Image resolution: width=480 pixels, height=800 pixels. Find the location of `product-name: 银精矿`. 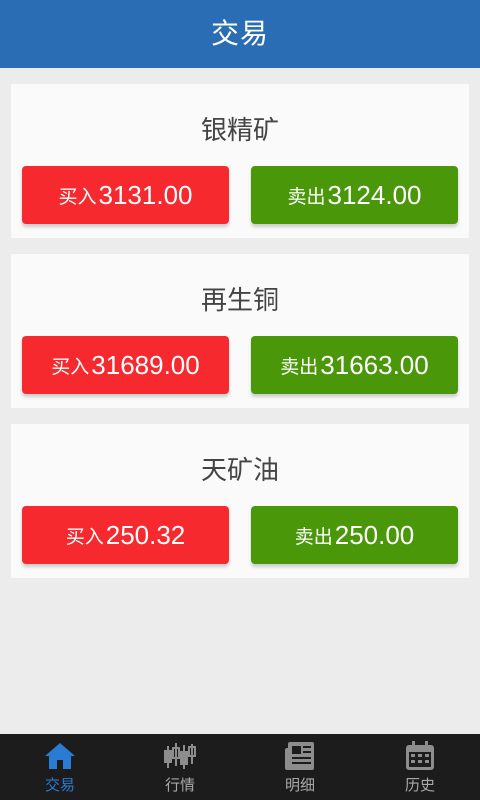

product-name: 银精矿 is located at coordinates (239, 131).